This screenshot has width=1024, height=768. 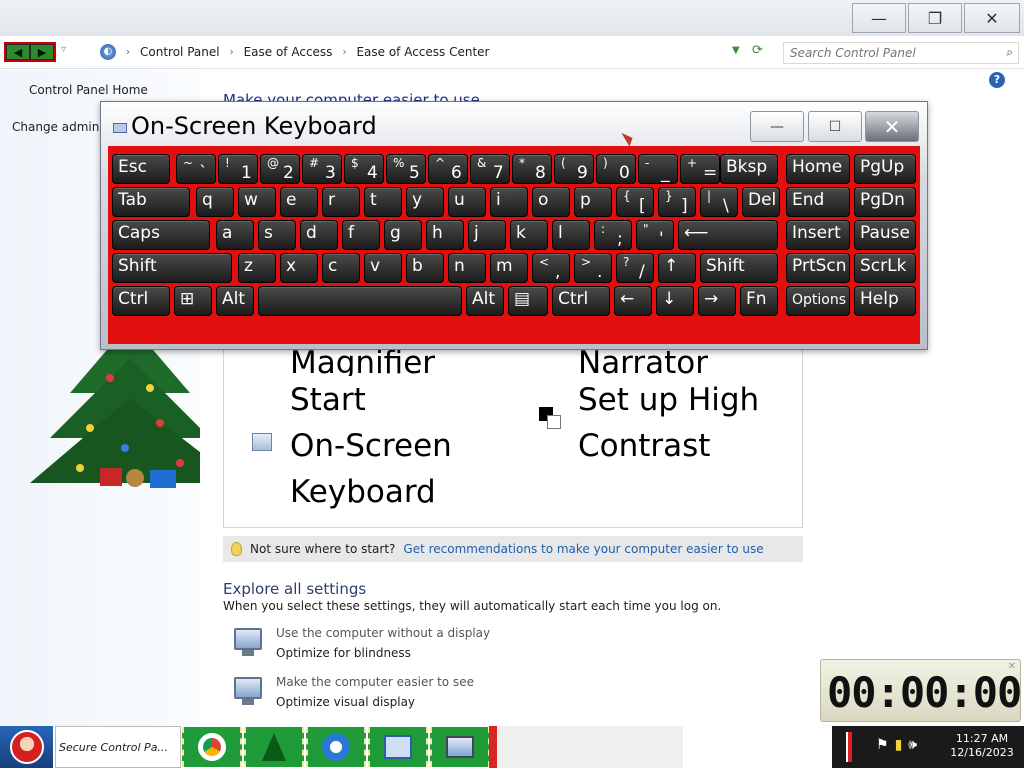 I want to click on key-z: z, so click(x=257, y=268).